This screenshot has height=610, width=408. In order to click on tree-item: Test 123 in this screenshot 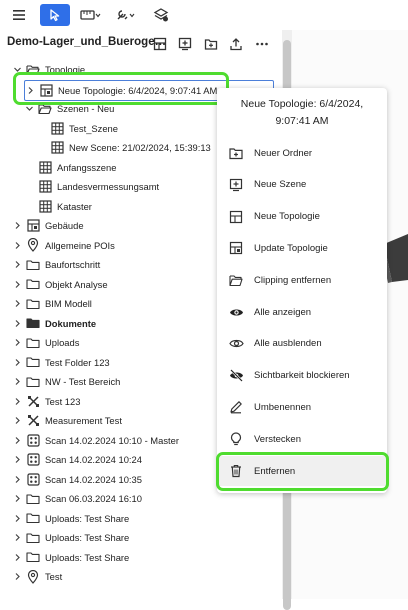, I will do `click(46, 401)`.